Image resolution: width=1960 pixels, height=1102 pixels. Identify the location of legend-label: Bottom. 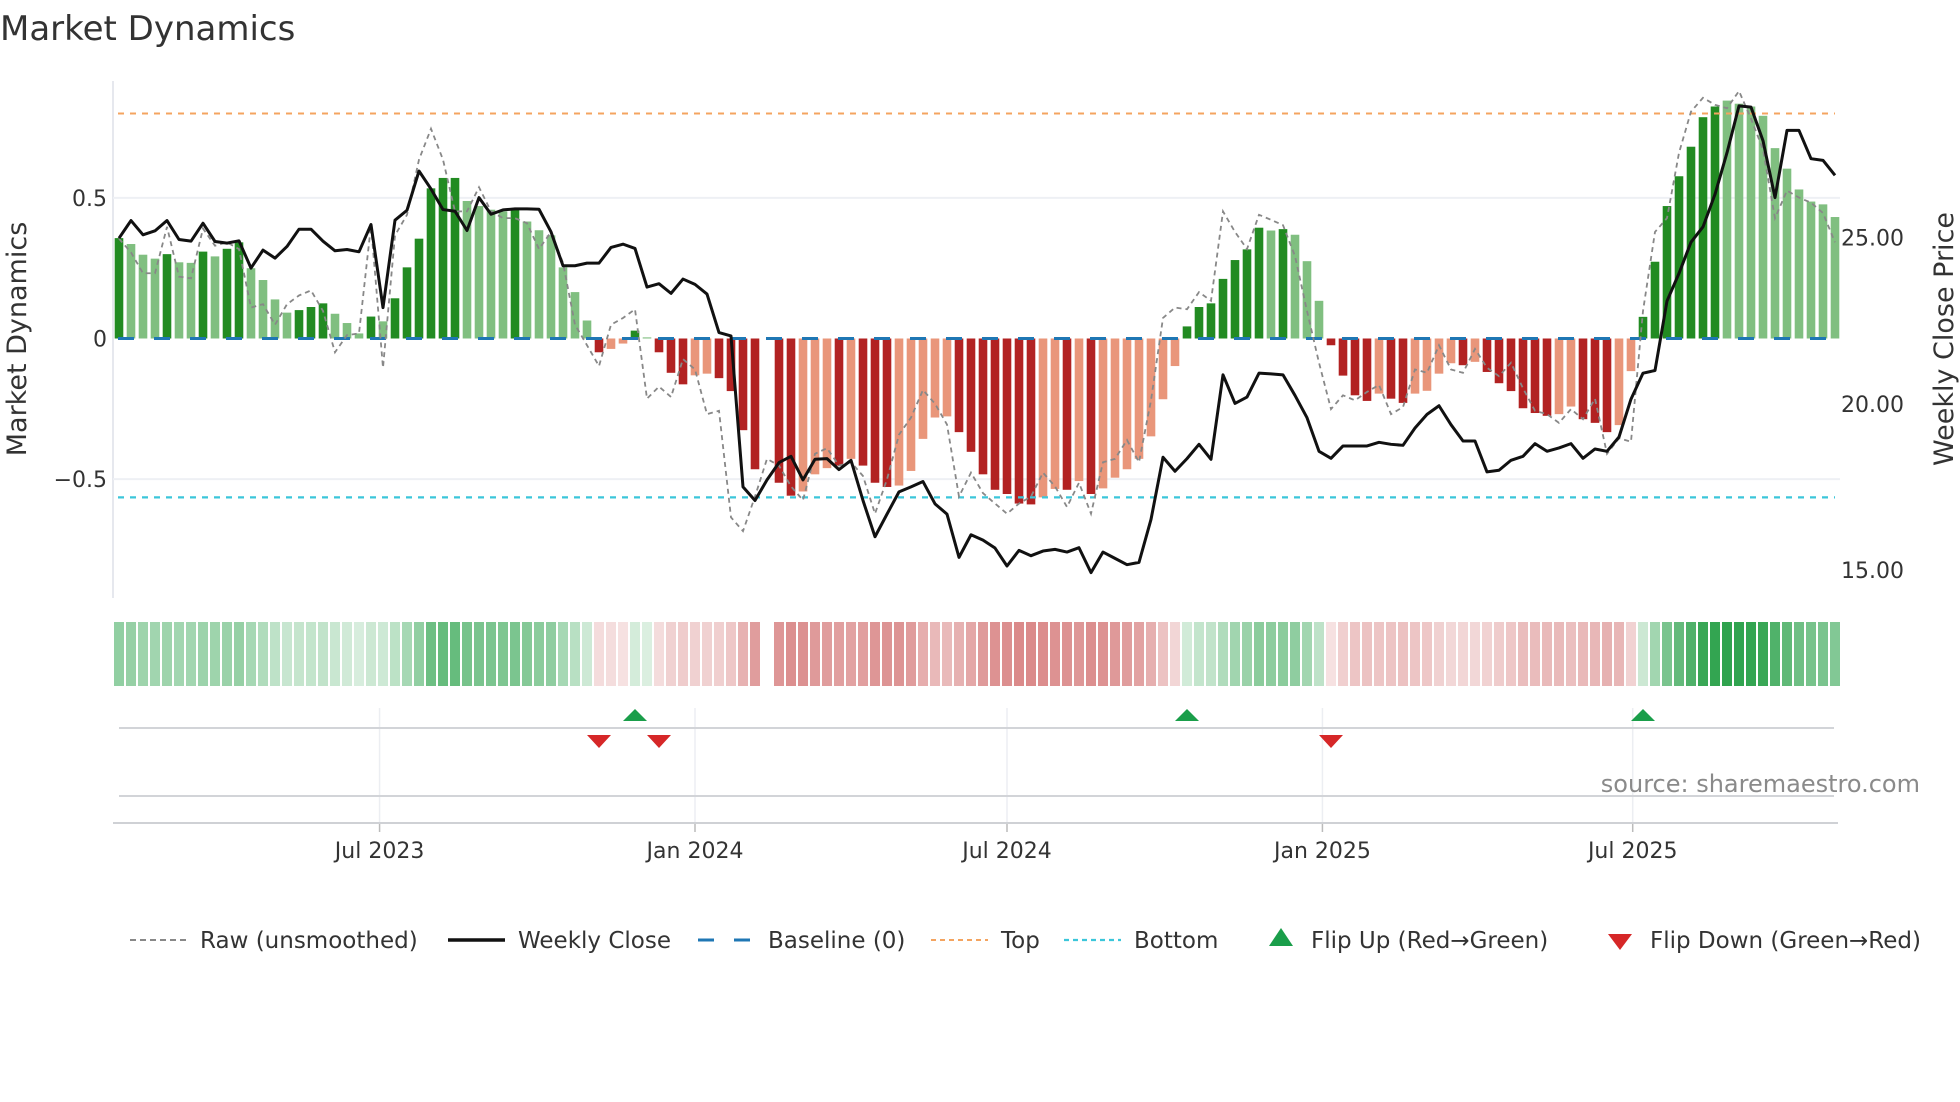
(1176, 941).